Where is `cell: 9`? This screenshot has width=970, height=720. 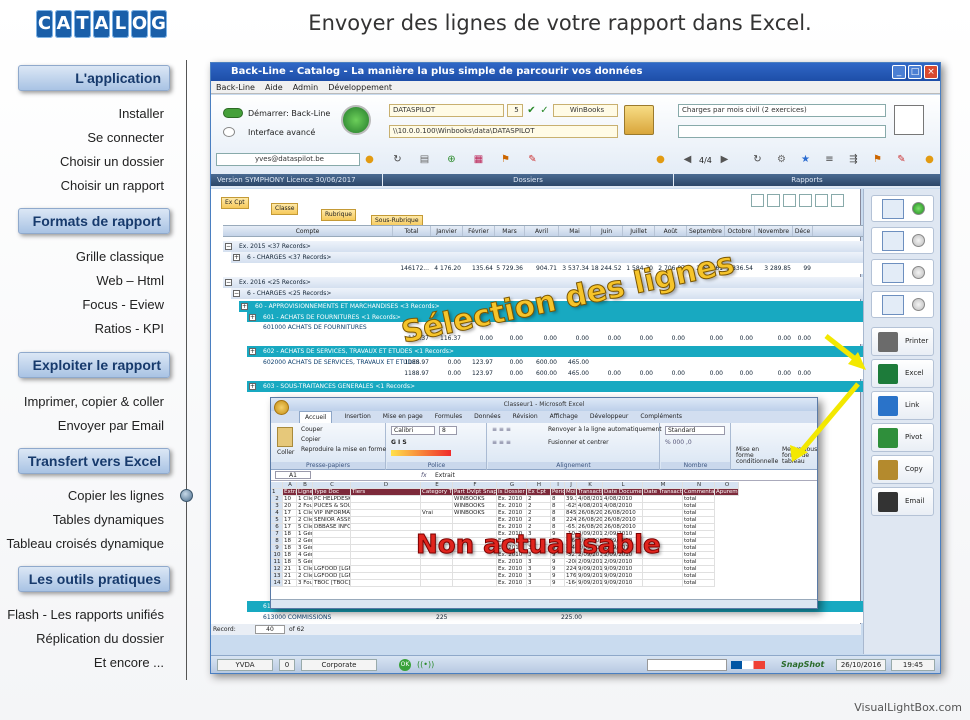
cell: 9 is located at coordinates (558, 583).